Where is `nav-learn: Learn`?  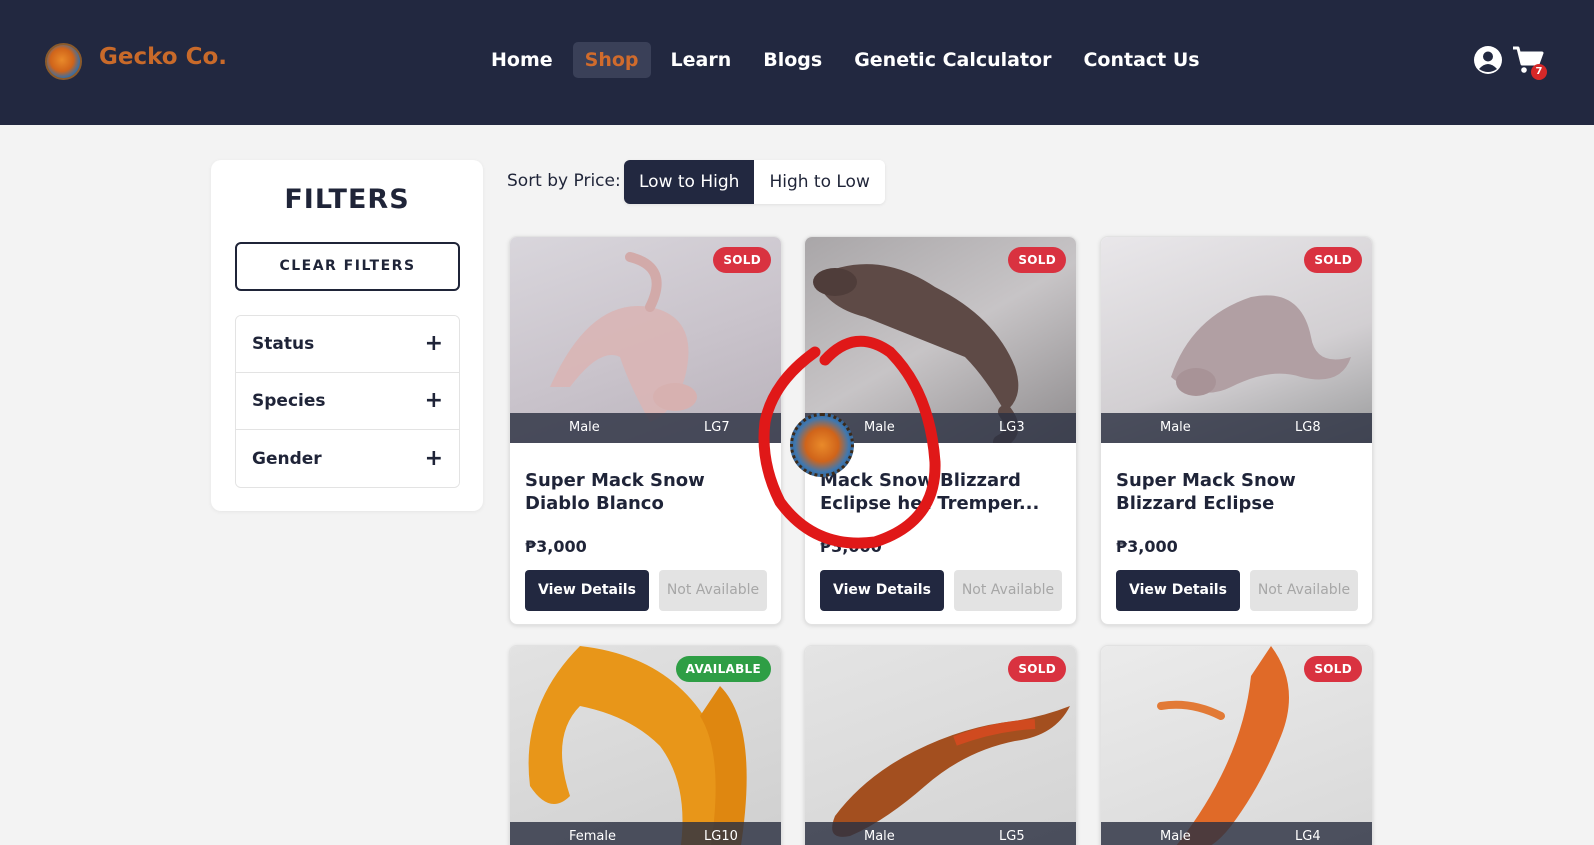
nav-learn: Learn is located at coordinates (701, 60).